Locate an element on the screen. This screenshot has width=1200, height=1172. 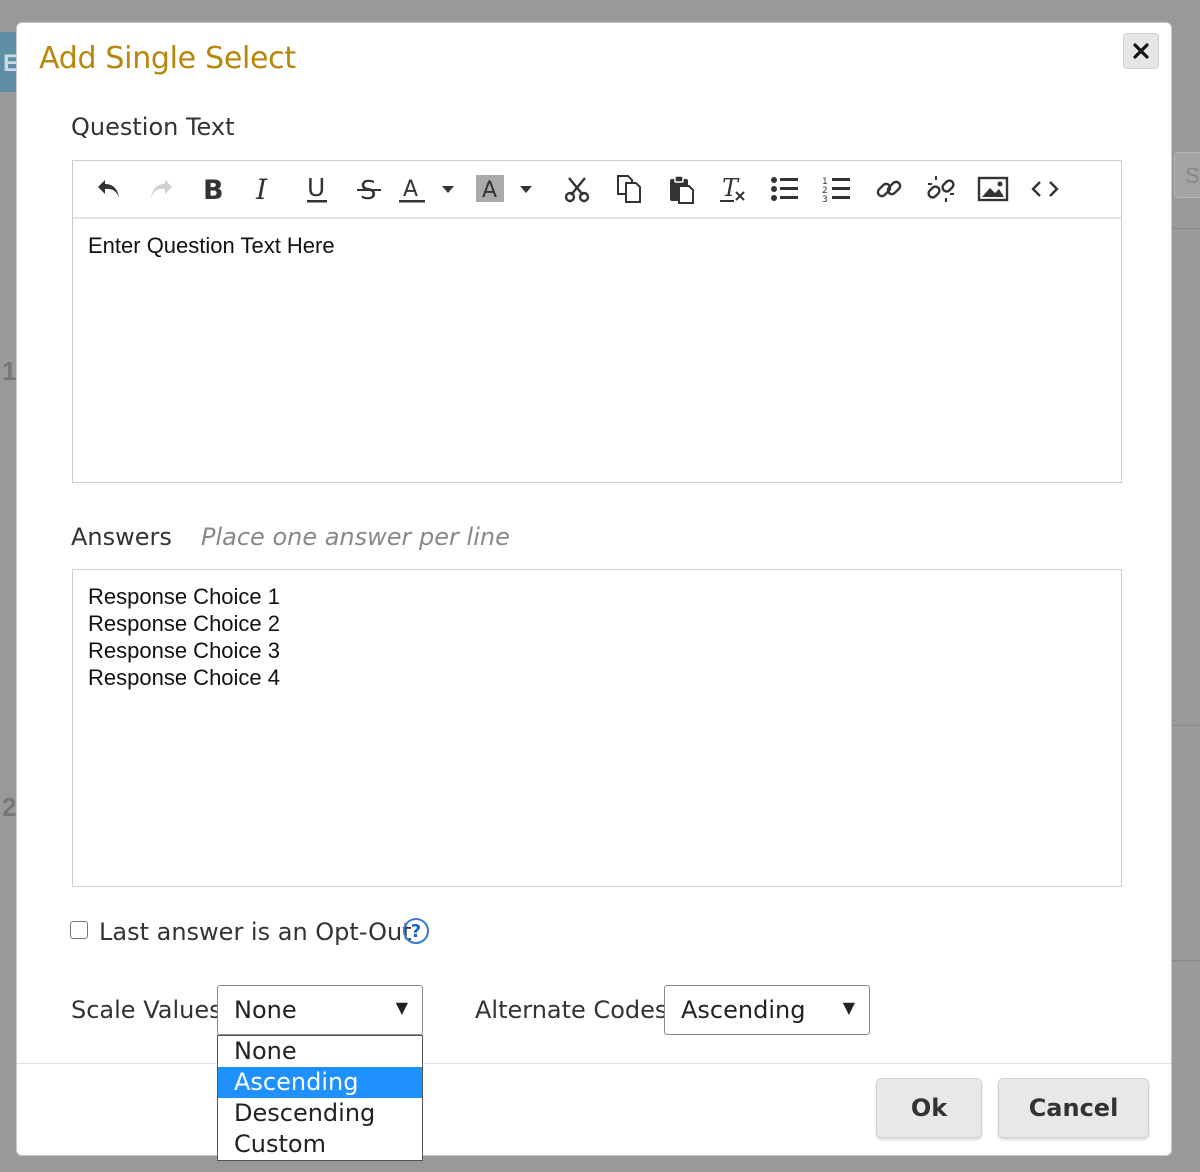
italic-button: I is located at coordinates (265, 189).